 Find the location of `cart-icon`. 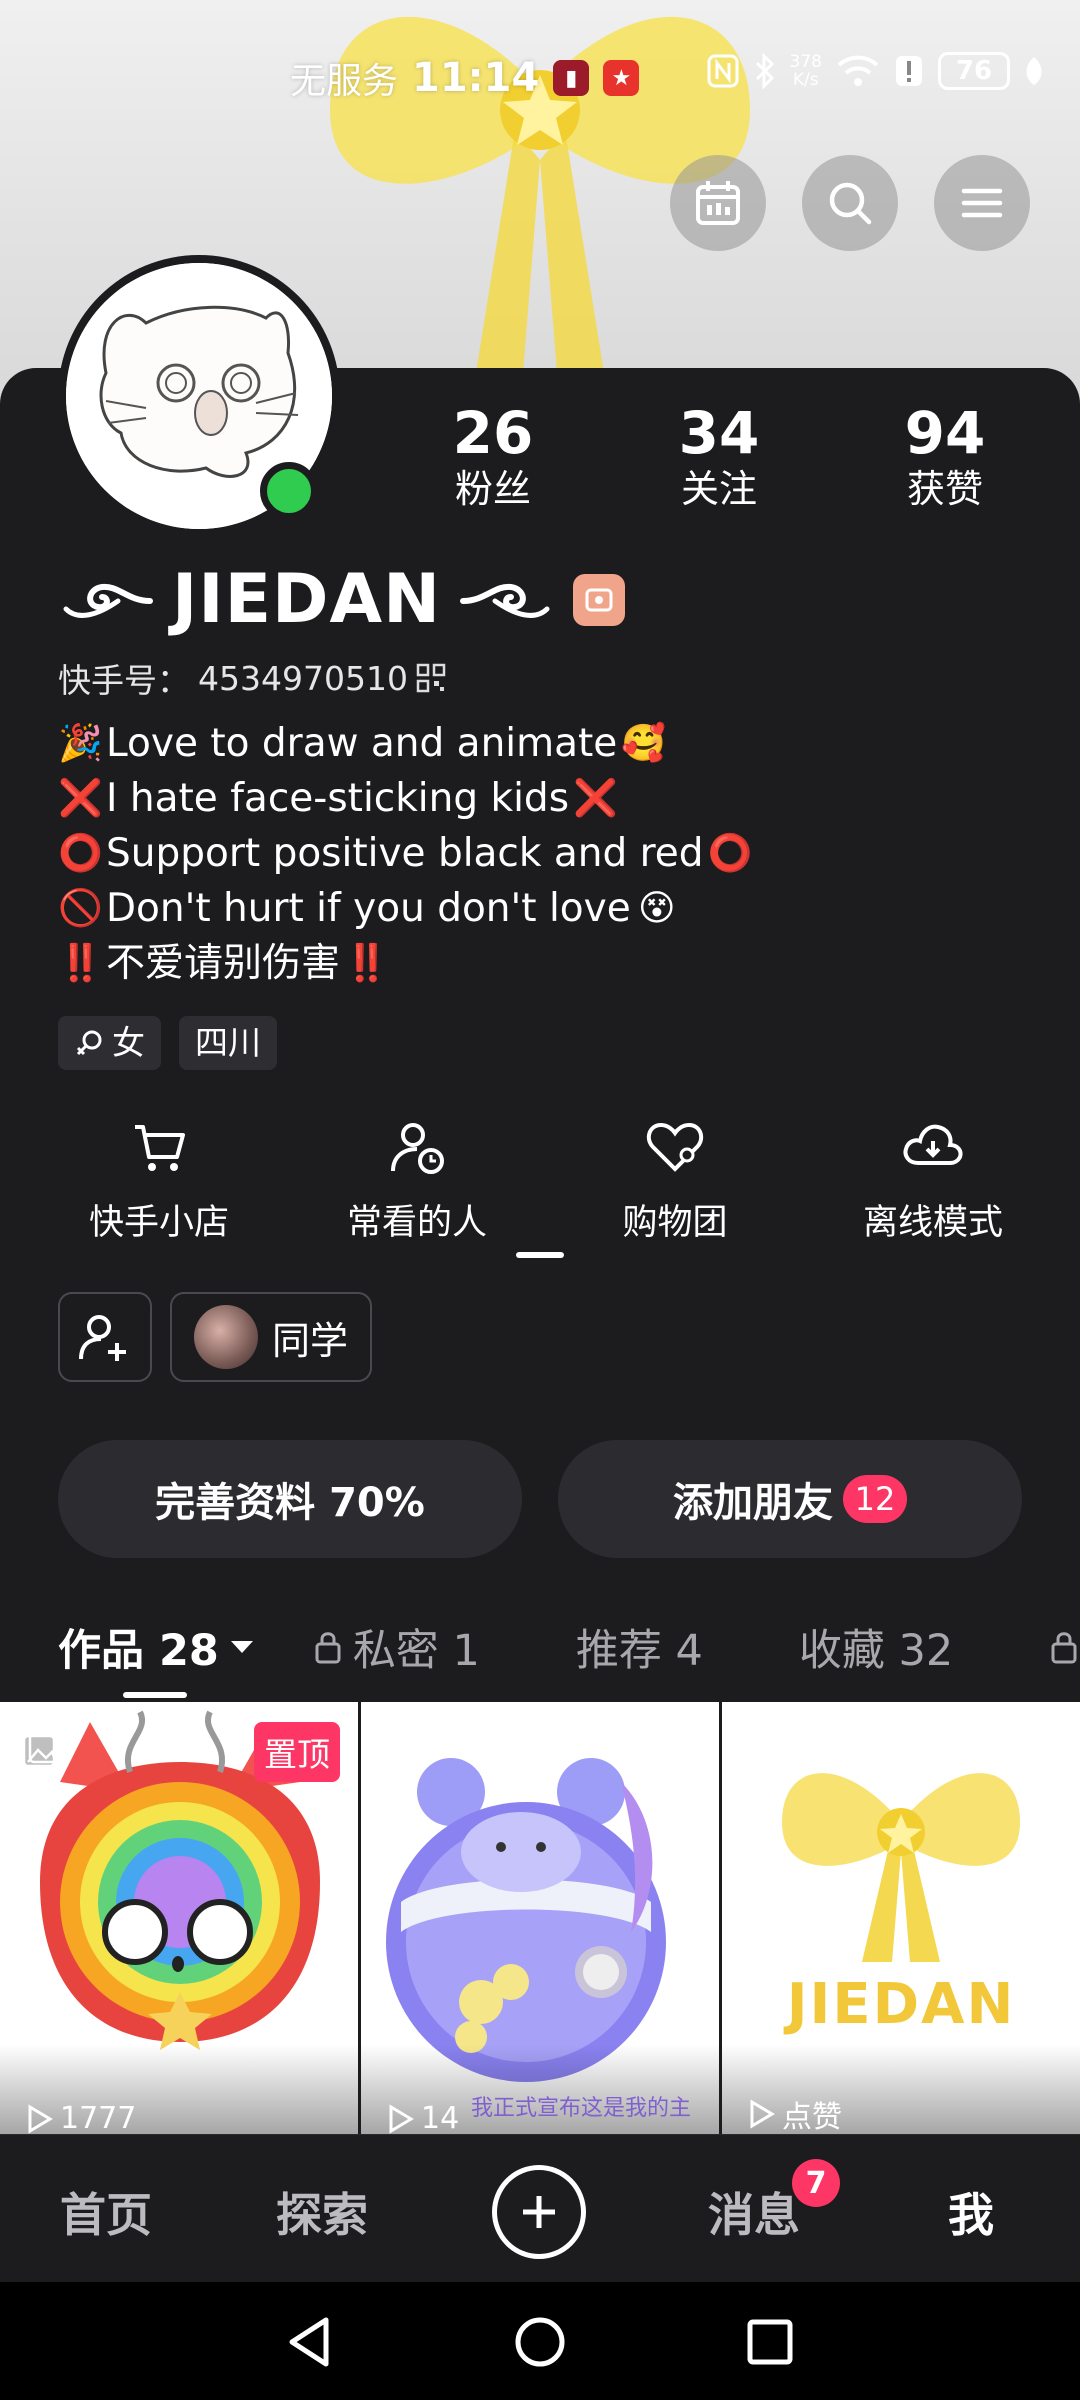

cart-icon is located at coordinates (160, 1148).